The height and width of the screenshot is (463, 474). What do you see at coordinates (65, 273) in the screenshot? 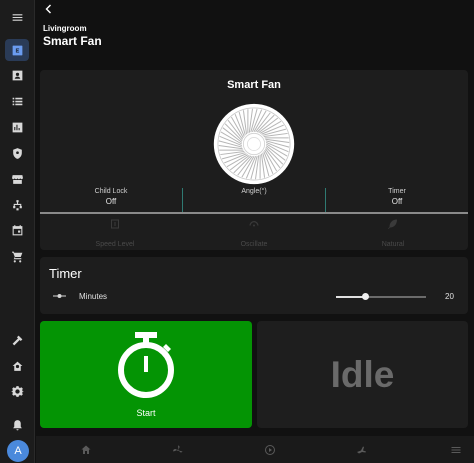
I see `timer-title: Timer` at bounding box center [65, 273].